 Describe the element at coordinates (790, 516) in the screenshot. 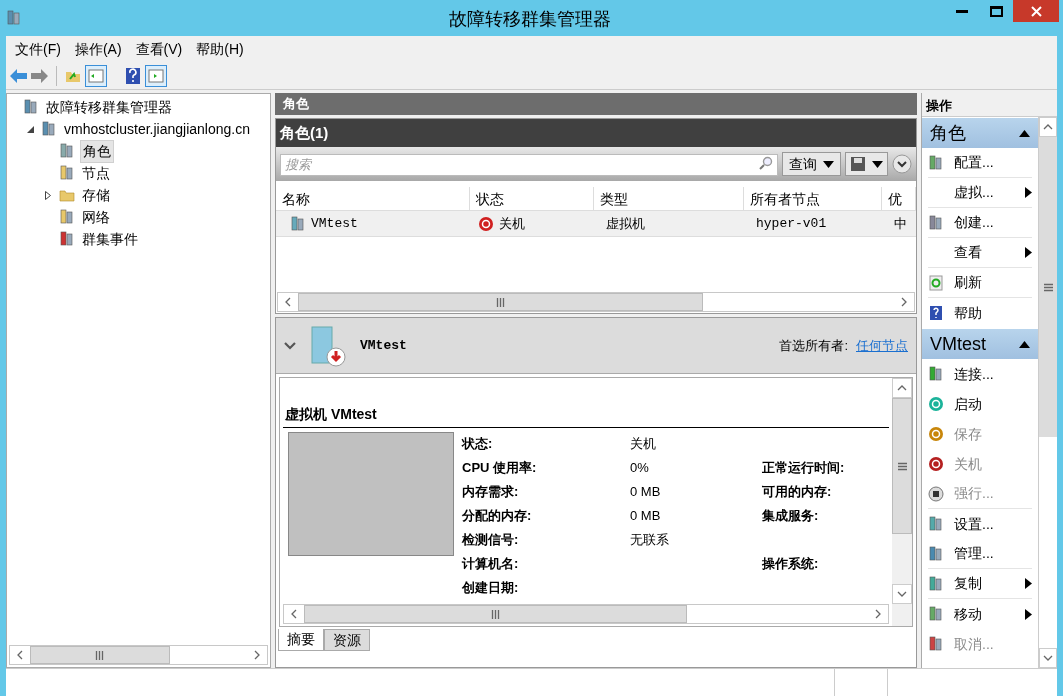

I see `field-label: 集成服务:` at that location.